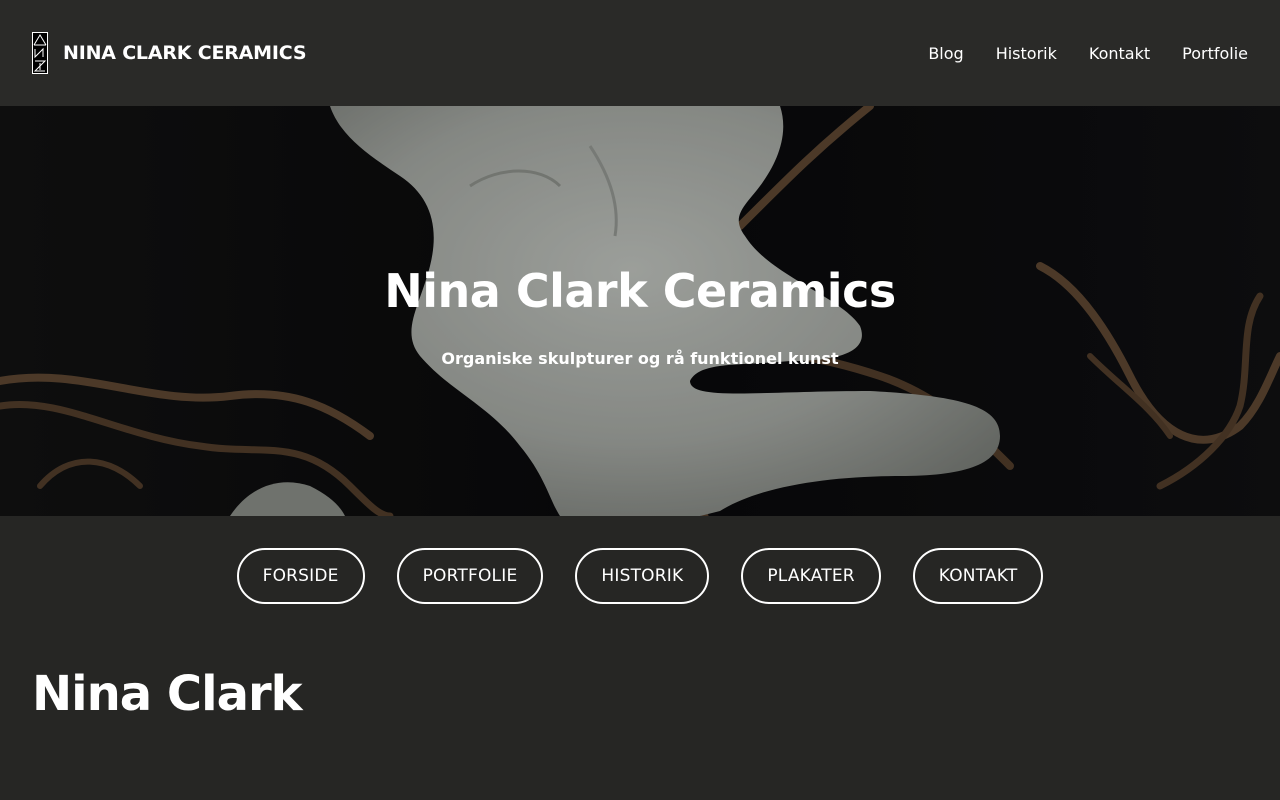 The width and height of the screenshot is (1280, 800). I want to click on pill-button-forside: FORSIDE, so click(300, 576).